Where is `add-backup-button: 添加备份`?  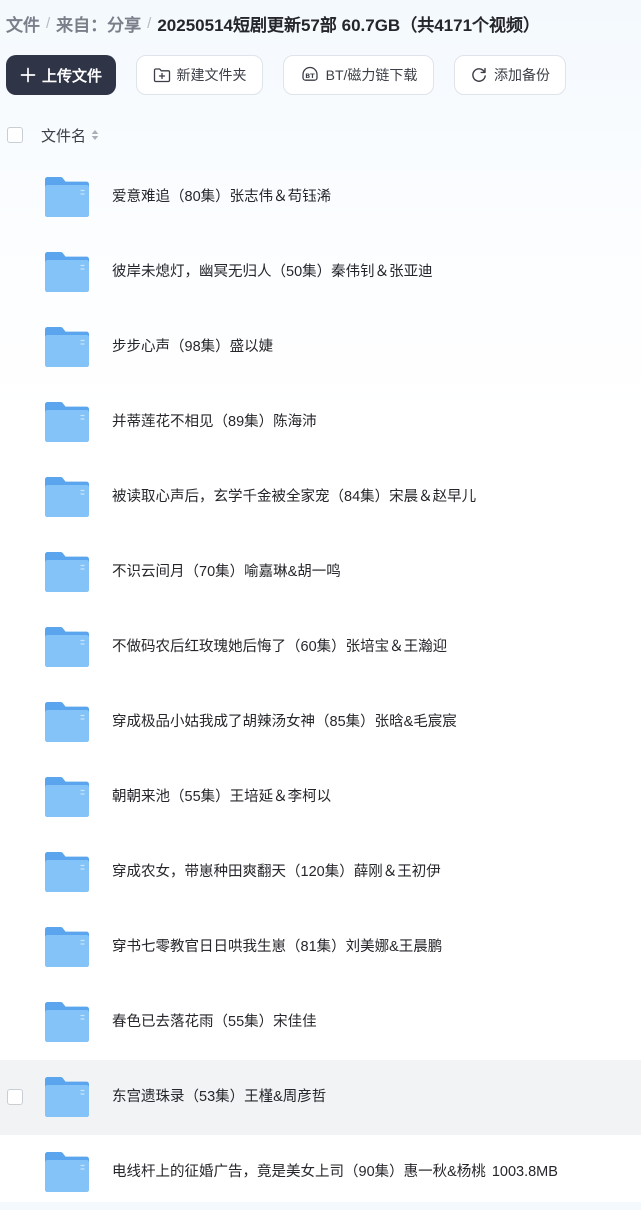 add-backup-button: 添加备份 is located at coordinates (510, 75).